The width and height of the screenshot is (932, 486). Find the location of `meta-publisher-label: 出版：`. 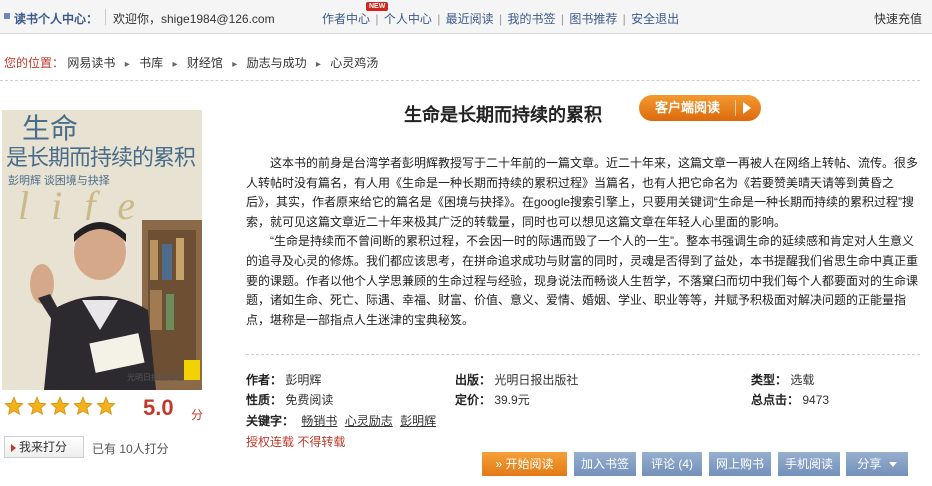

meta-publisher-label: 出版： is located at coordinates (473, 380).